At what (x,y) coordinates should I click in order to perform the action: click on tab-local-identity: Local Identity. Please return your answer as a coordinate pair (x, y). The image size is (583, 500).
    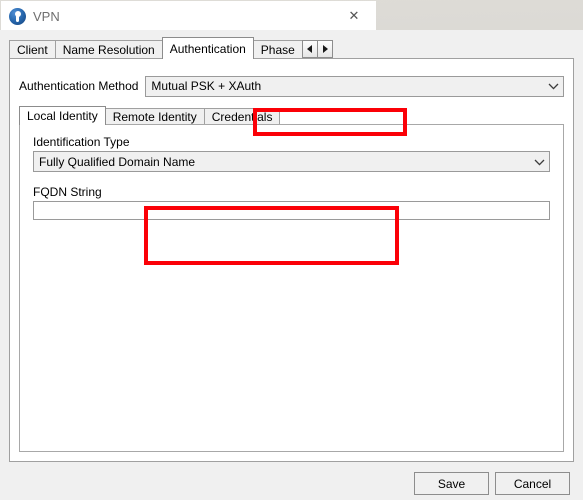
    Looking at the image, I should click on (62, 115).